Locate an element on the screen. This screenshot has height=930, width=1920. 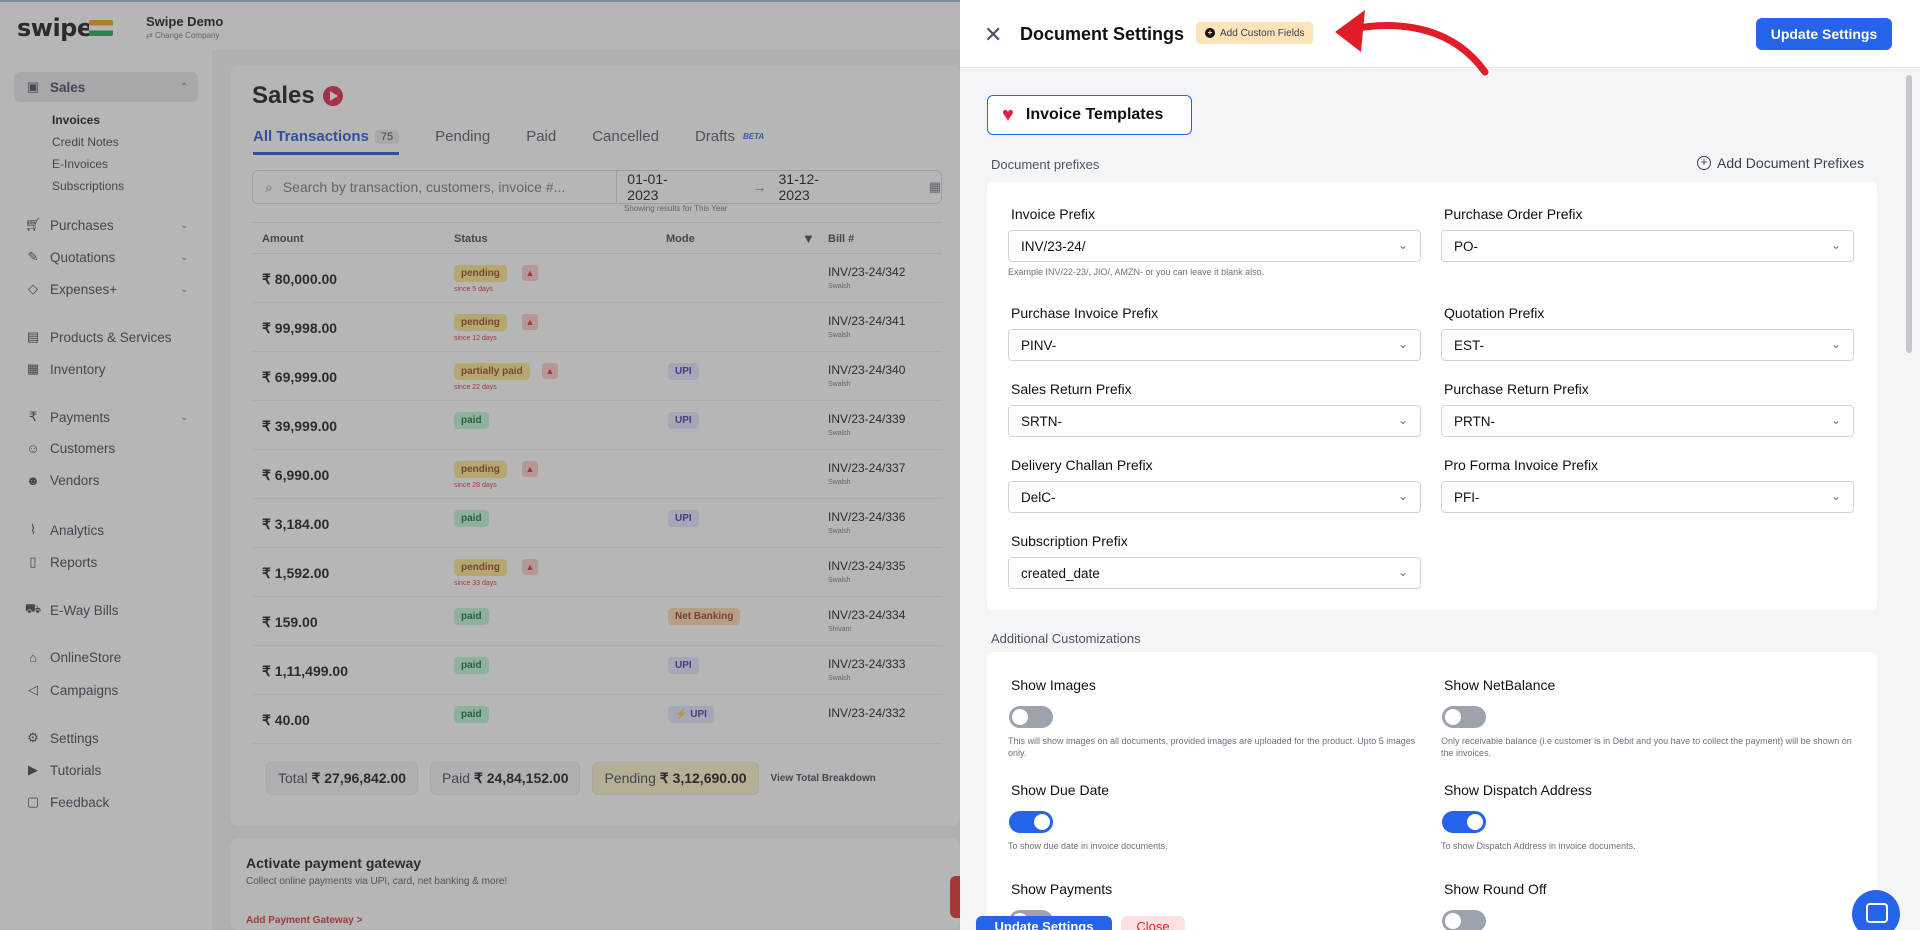
prefix-value: PINV- is located at coordinates (1039, 345).